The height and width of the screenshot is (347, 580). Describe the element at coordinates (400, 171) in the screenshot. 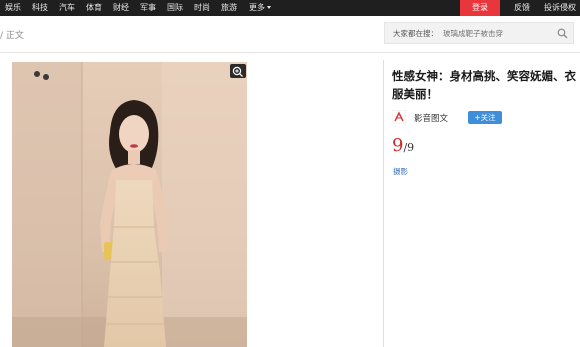

I see `category-link: 摄影` at that location.